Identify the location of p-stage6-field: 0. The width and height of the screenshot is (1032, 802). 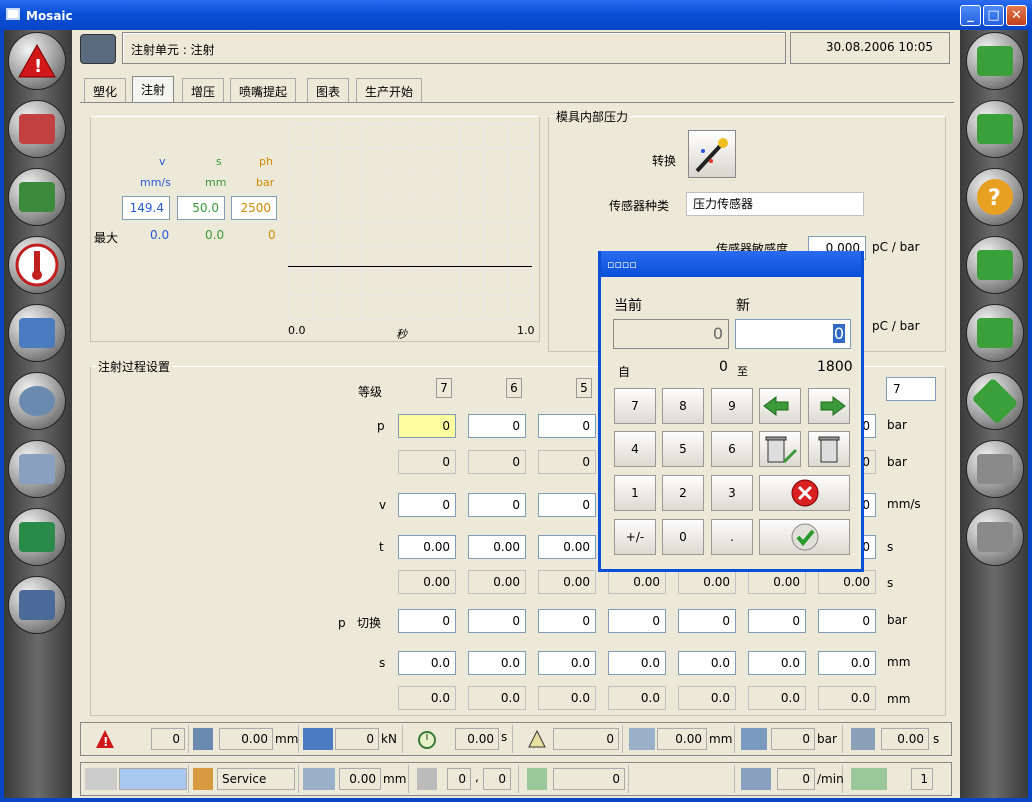
(497, 426).